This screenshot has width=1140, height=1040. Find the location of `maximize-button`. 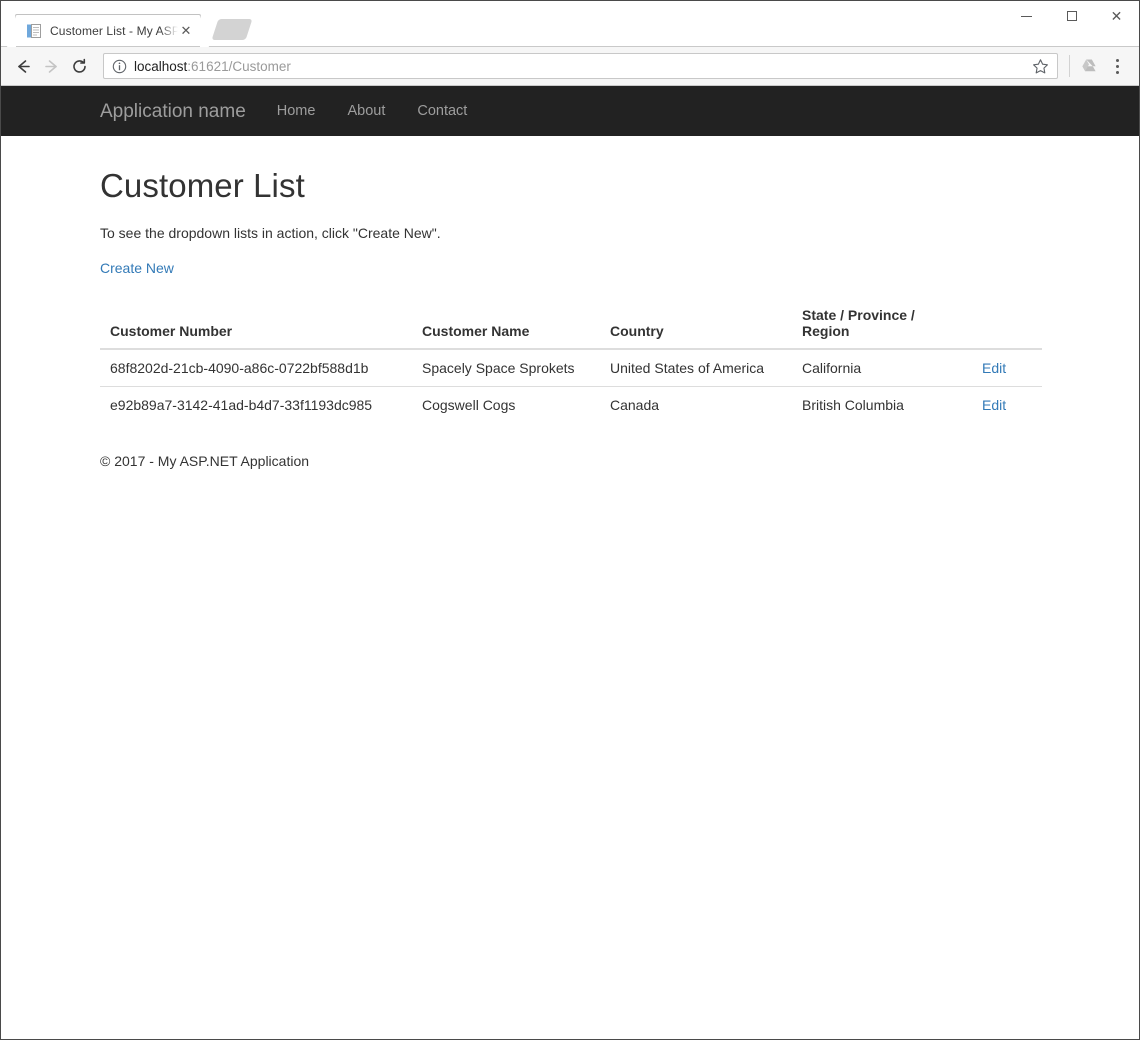

maximize-button is located at coordinates (1071, 16).